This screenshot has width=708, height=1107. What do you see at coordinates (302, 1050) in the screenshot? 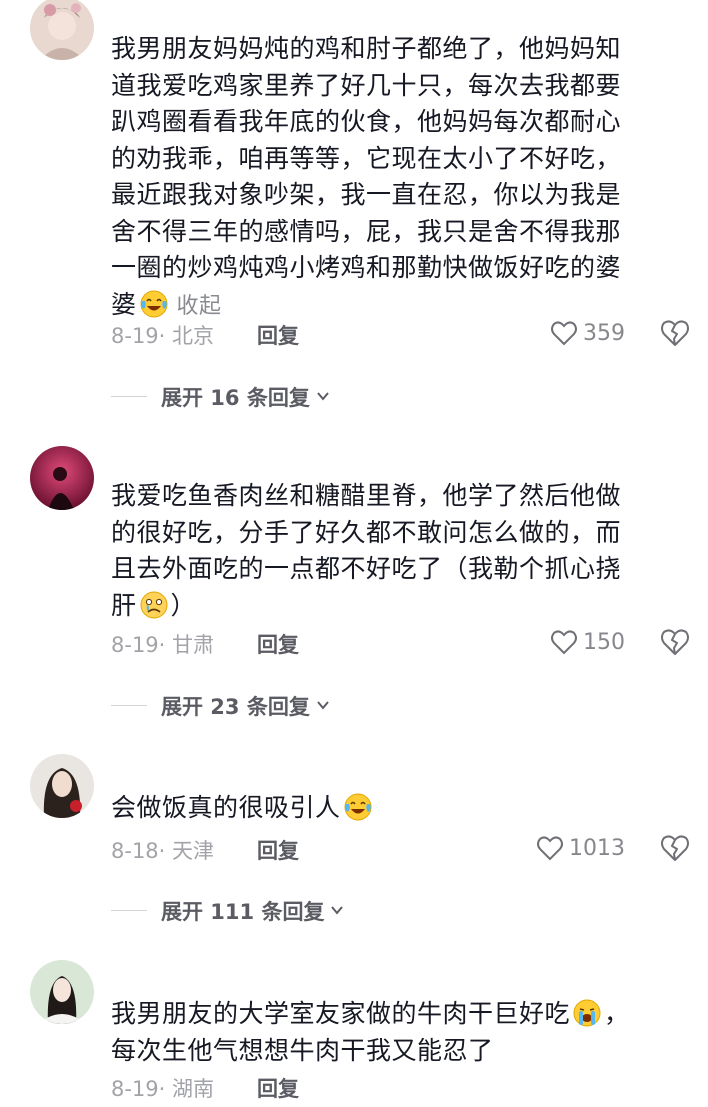
I see `comment-line: 每次生他气想想牛肉干我又能忍了` at bounding box center [302, 1050].